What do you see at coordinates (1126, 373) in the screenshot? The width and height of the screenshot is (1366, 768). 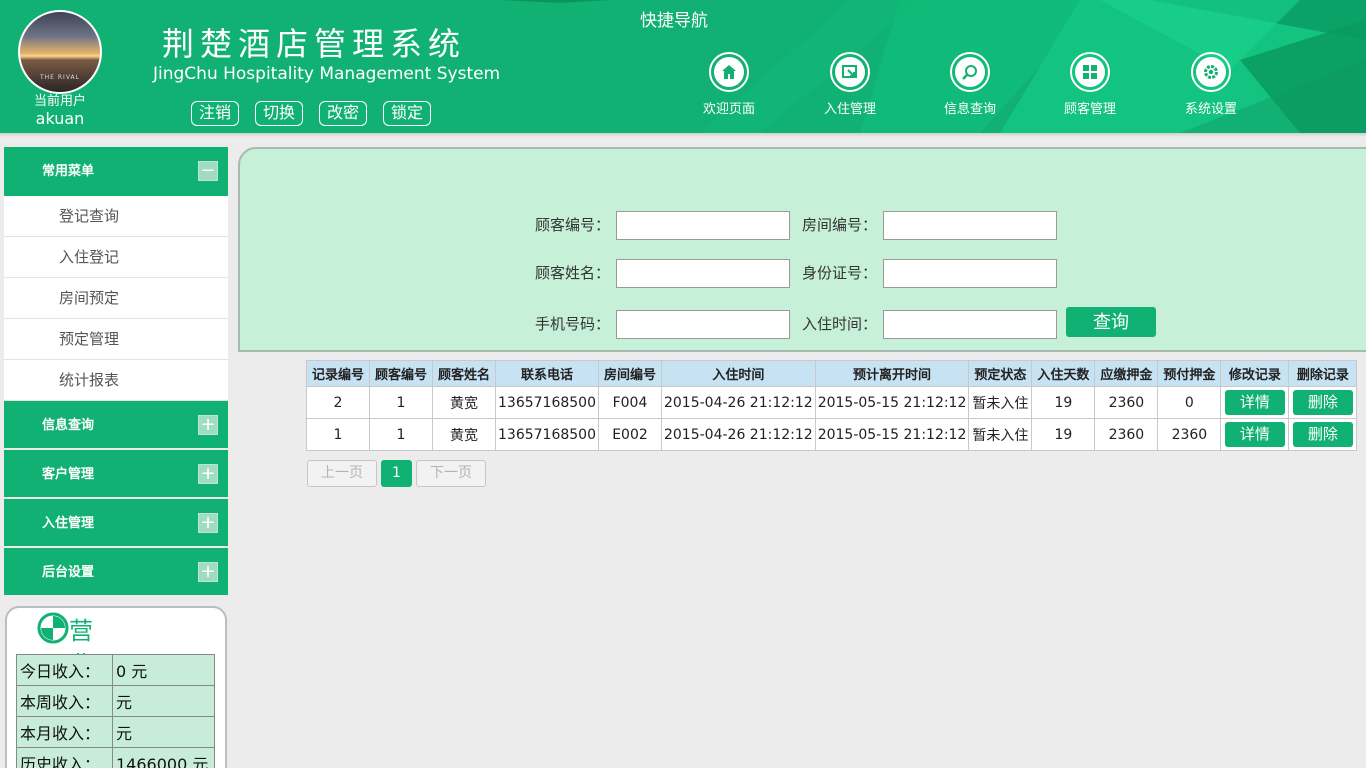 I see `col-deposit-due: 应缴押金` at bounding box center [1126, 373].